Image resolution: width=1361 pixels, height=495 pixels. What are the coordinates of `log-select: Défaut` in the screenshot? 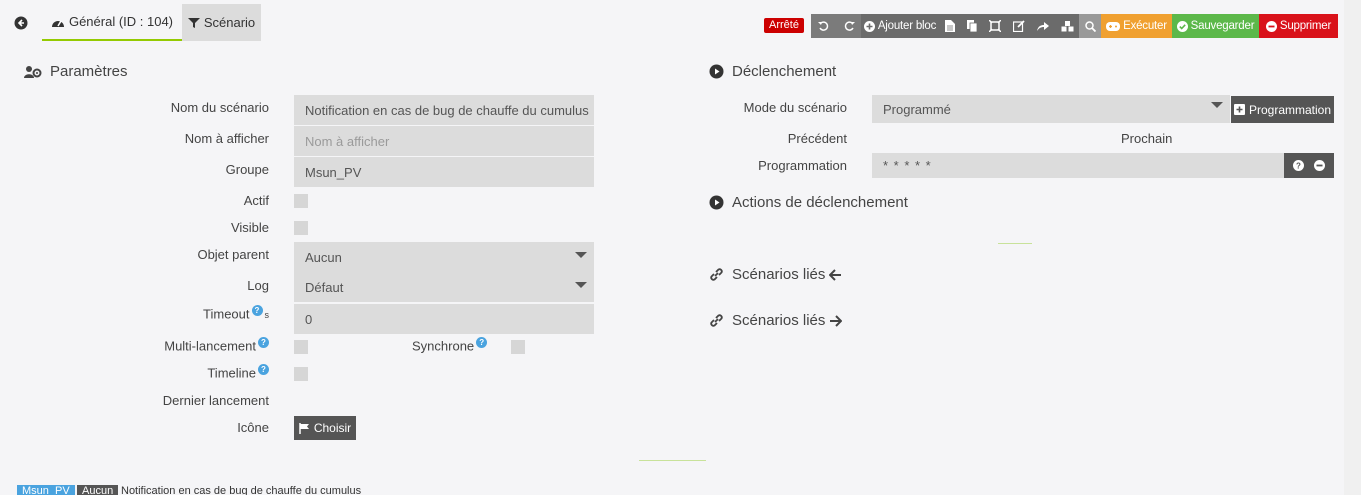 It's located at (444, 287).